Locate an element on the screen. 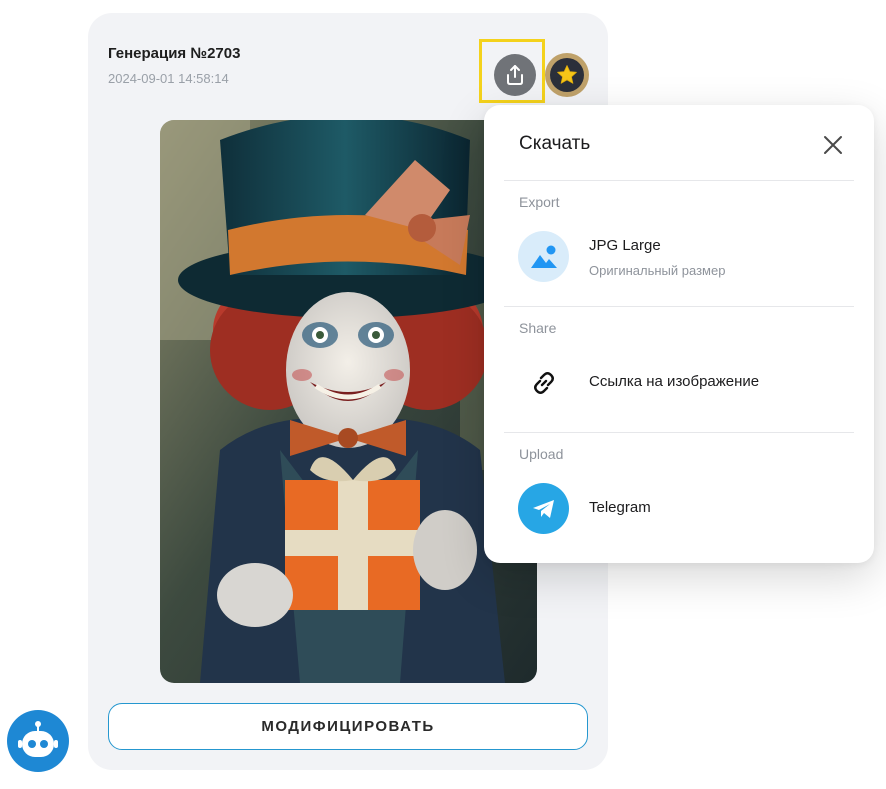 The image size is (886, 789). link-icon is located at coordinates (543, 382).